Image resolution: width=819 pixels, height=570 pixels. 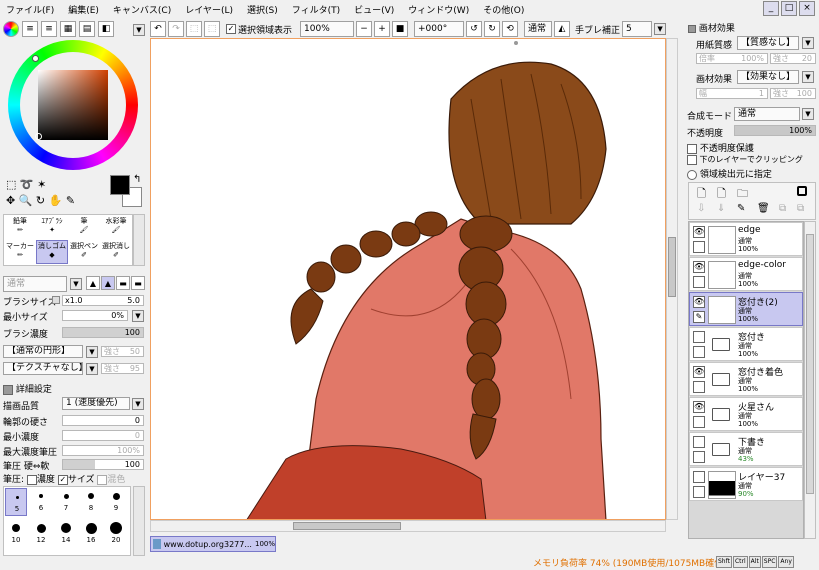 What do you see at coordinates (775, 130) in the screenshot?
I see `opacity-slider: 100%` at bounding box center [775, 130].